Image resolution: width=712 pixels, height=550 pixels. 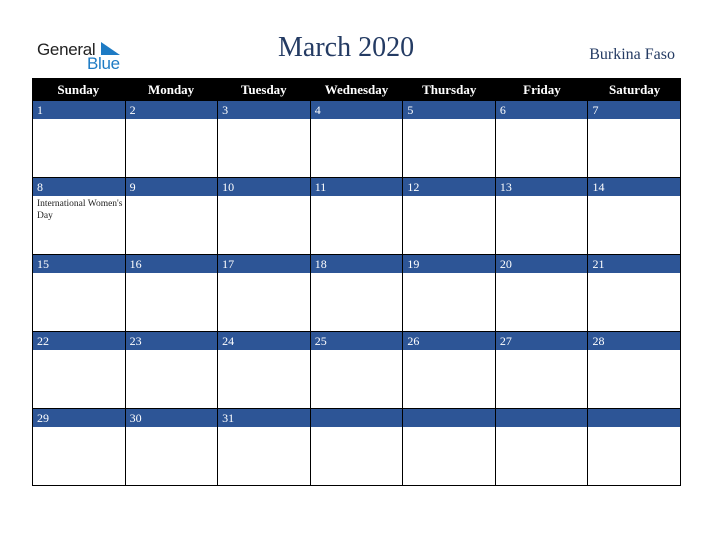 What do you see at coordinates (79, 447) in the screenshot?
I see `day-cell: 29` at bounding box center [79, 447].